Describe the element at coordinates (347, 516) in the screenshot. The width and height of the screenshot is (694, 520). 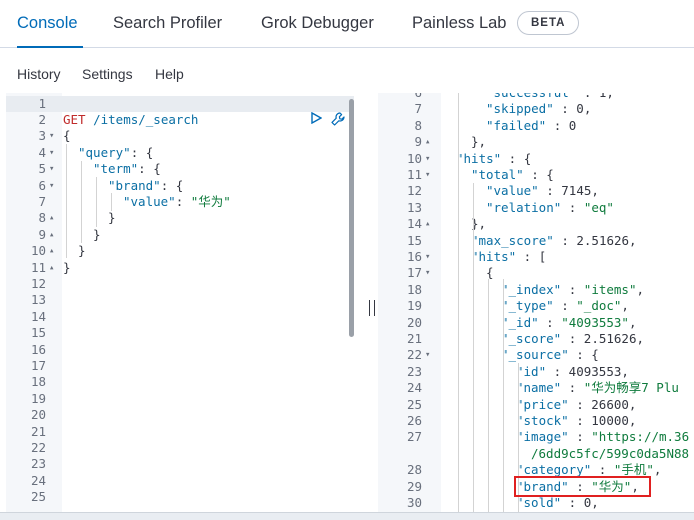
I see `bottom-scrollbar` at that location.